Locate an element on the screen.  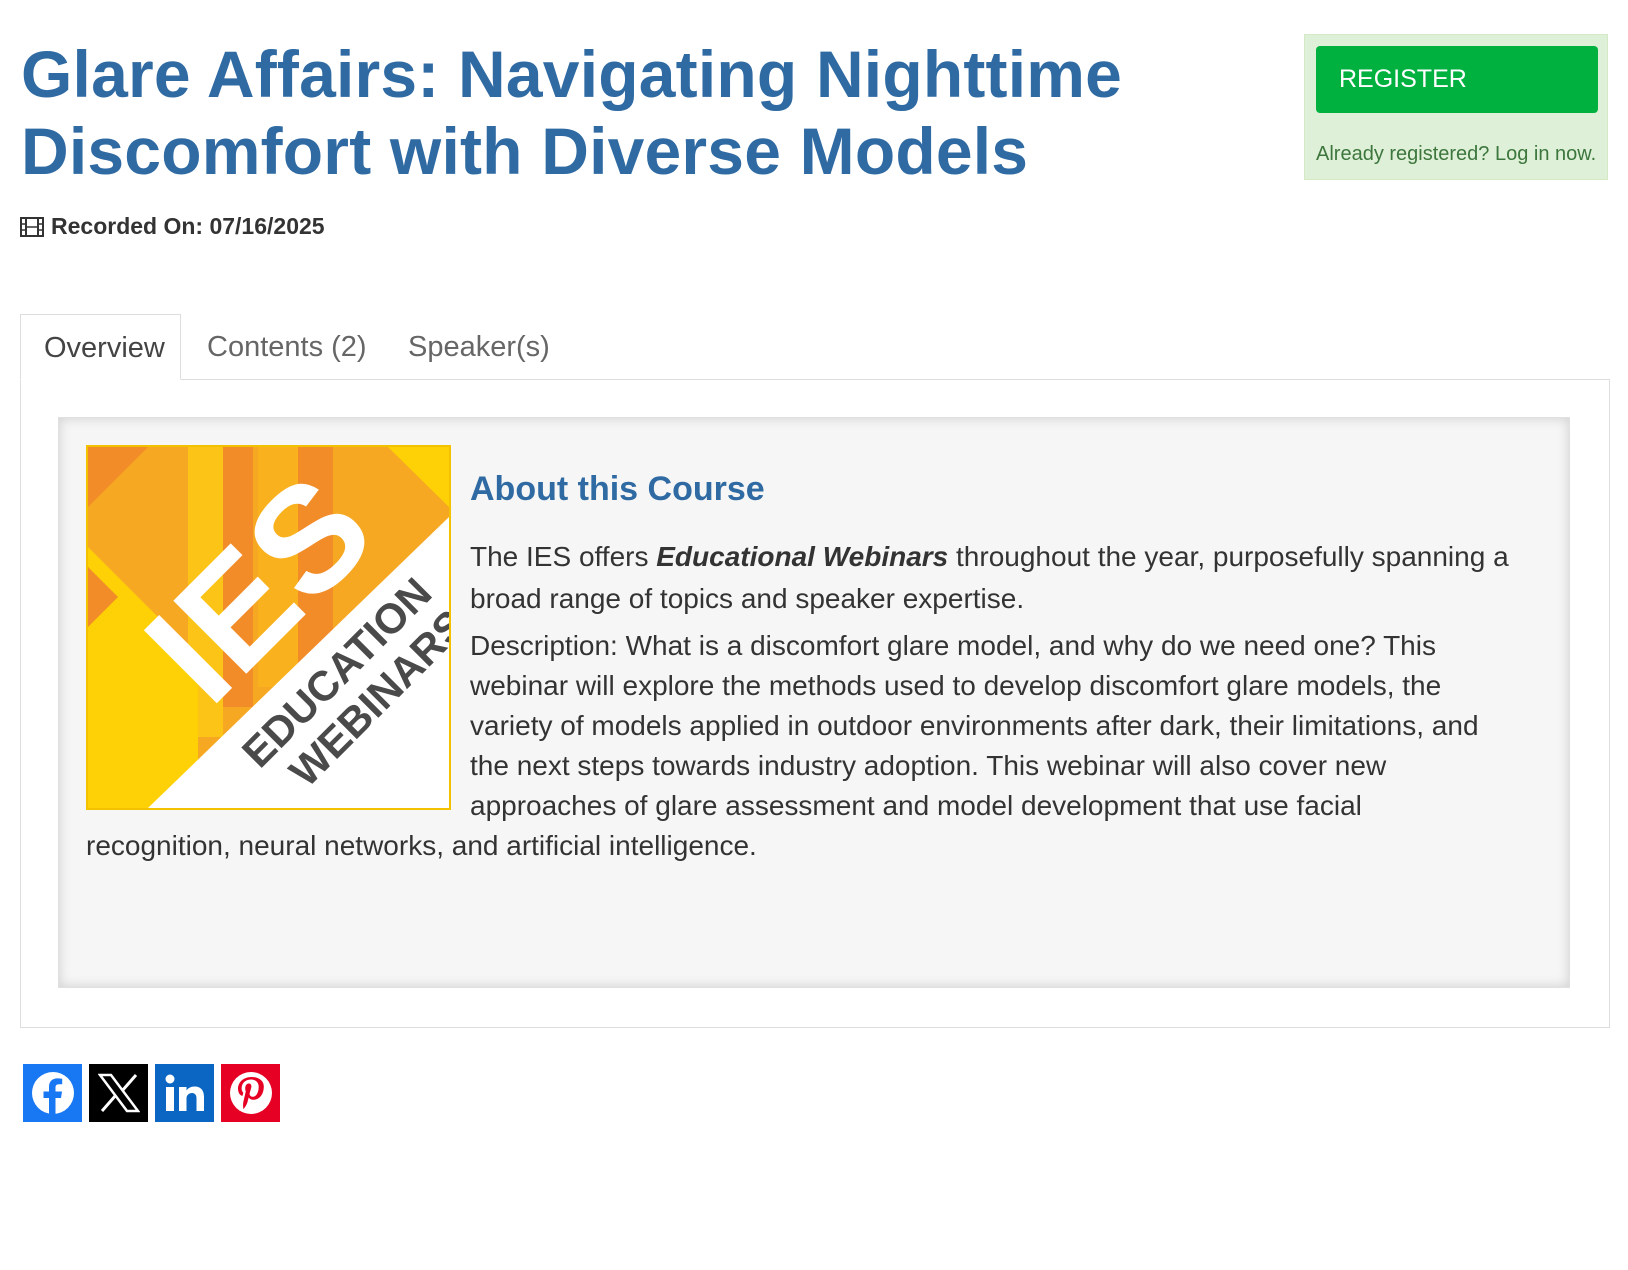
tab-overview: Overview is located at coordinates (100, 347).